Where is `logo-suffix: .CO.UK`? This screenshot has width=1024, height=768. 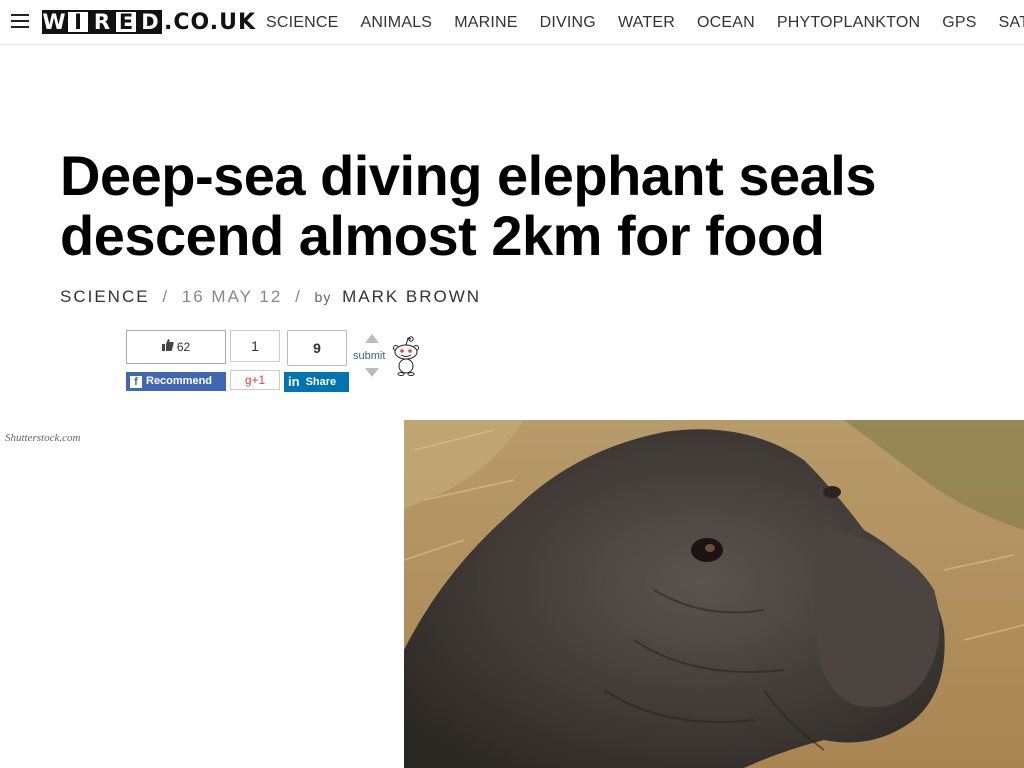 logo-suffix: .CO.UK is located at coordinates (210, 22).